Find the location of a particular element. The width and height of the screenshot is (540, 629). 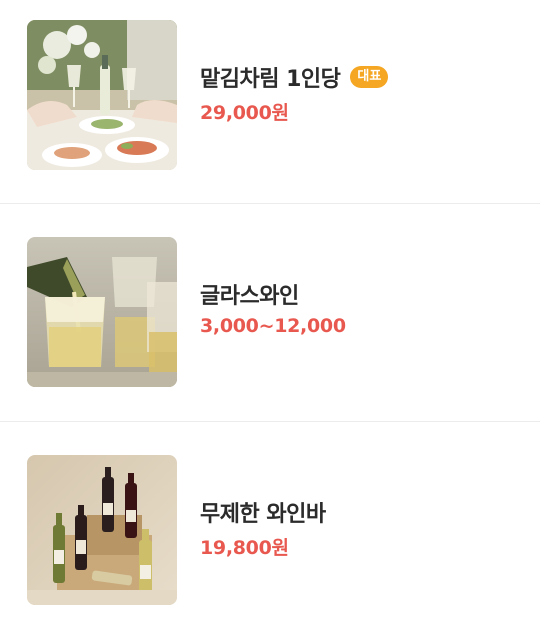

dining-table-wine-photo is located at coordinates (102, 95).